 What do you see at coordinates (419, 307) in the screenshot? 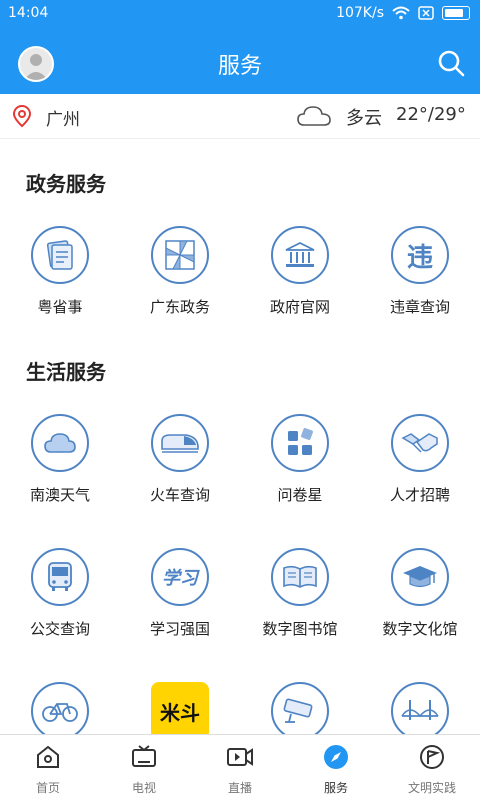
I see `service-label: 违章查询` at bounding box center [419, 307].